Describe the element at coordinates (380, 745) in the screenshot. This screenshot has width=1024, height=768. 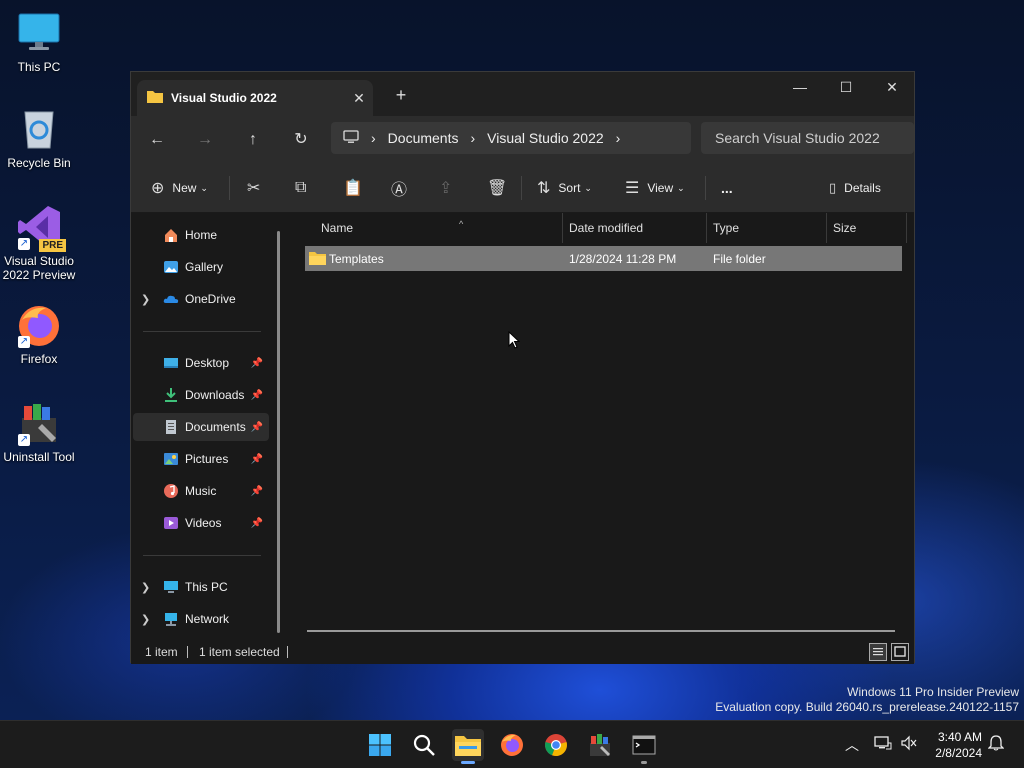
I see `start-button` at that location.